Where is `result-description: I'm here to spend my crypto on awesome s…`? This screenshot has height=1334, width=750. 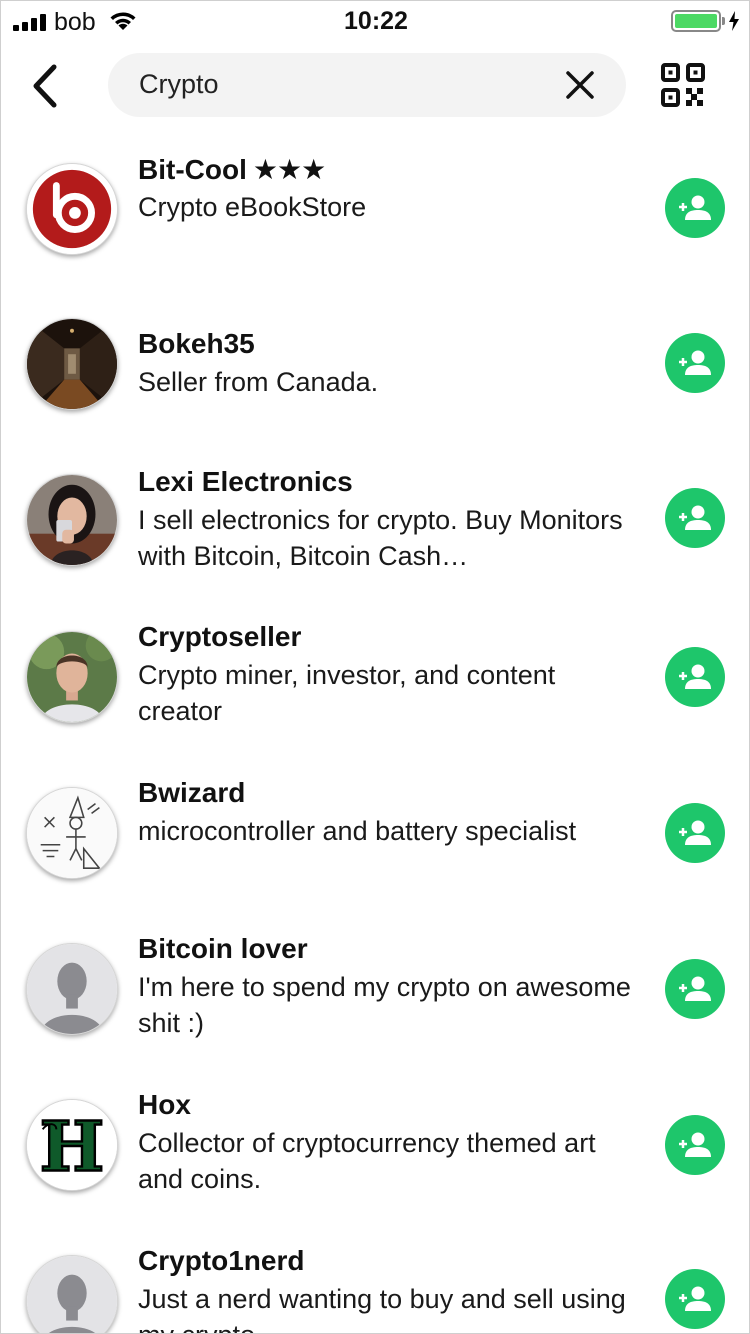
result-description: I'm here to spend my crypto on awesome s… is located at coordinates (384, 1005).